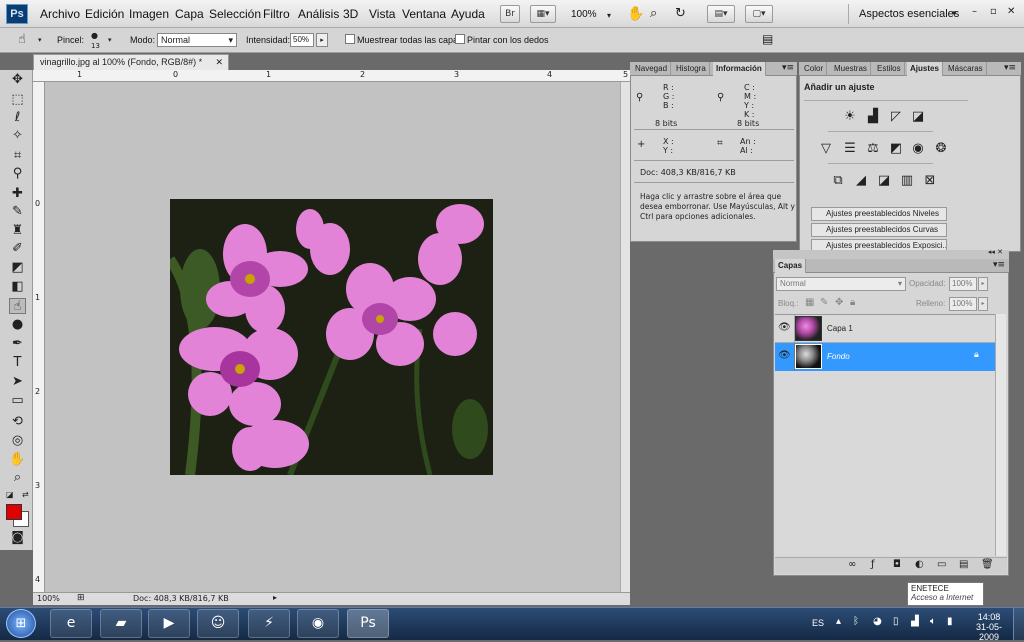 The height and width of the screenshot is (642, 1024). Describe the element at coordinates (21, 623) in the screenshot. I see `start-button: ⊞` at that location.